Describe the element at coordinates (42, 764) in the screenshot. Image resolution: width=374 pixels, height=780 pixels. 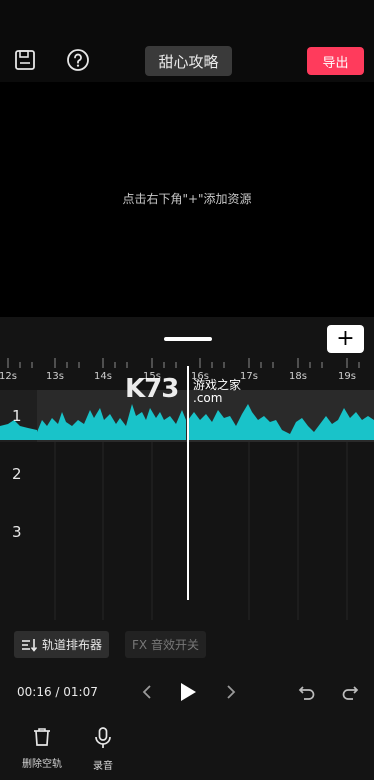
I see `delete-empty-tracks-label: 删除空轨` at that location.